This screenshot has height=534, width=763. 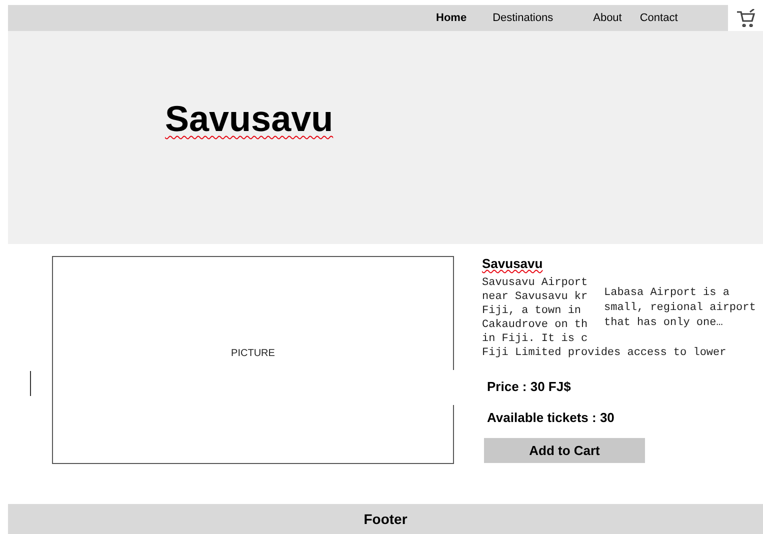 I want to click on placeholder-label: PICTURE, so click(x=253, y=353).